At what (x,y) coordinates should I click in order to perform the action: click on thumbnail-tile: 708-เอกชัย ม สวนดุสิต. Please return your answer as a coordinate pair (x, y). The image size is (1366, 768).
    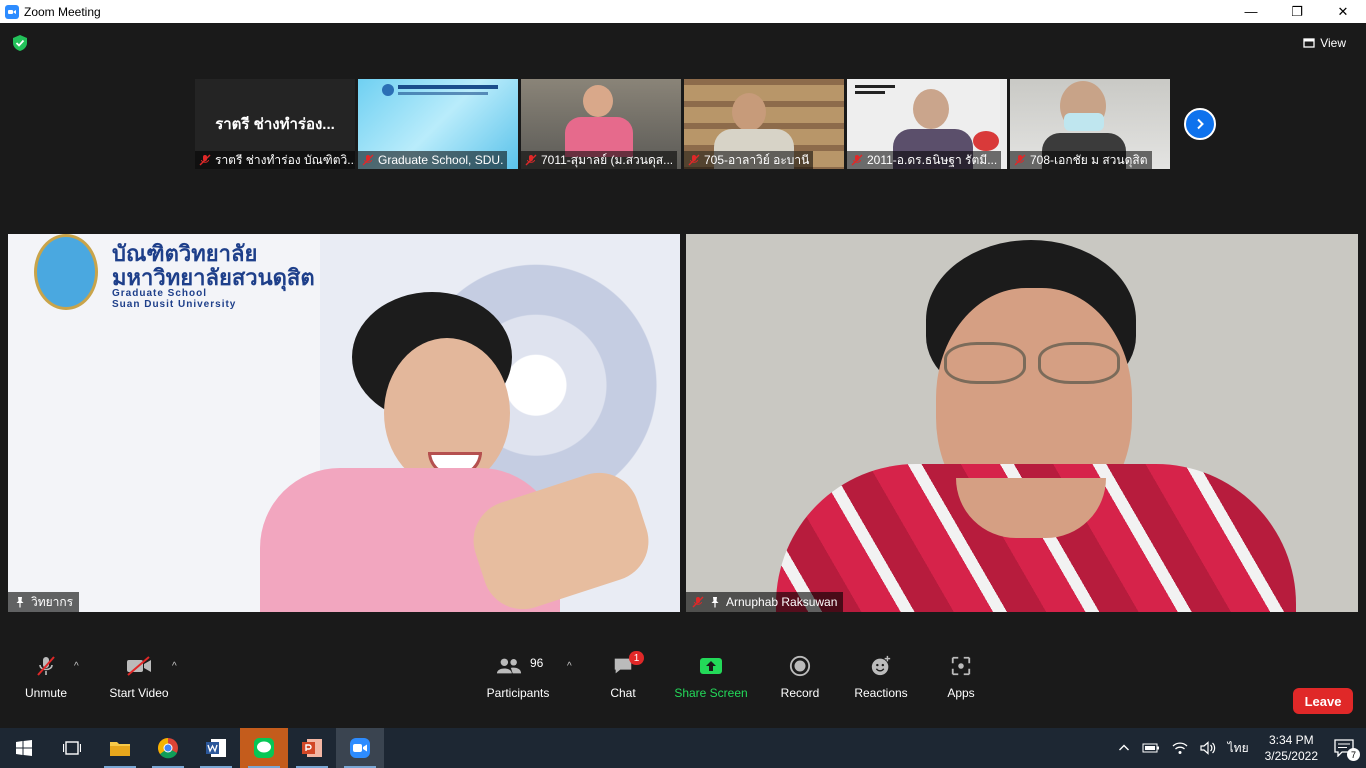
    Looking at the image, I should click on (1090, 124).